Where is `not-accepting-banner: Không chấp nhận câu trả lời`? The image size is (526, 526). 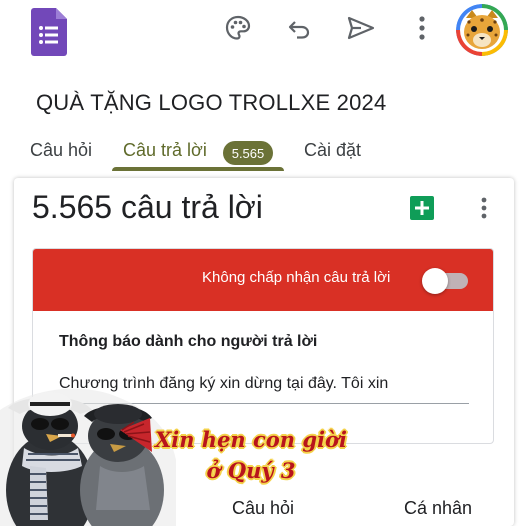
not-accepting-banner: Không chấp nhận câu trả lời is located at coordinates (263, 280).